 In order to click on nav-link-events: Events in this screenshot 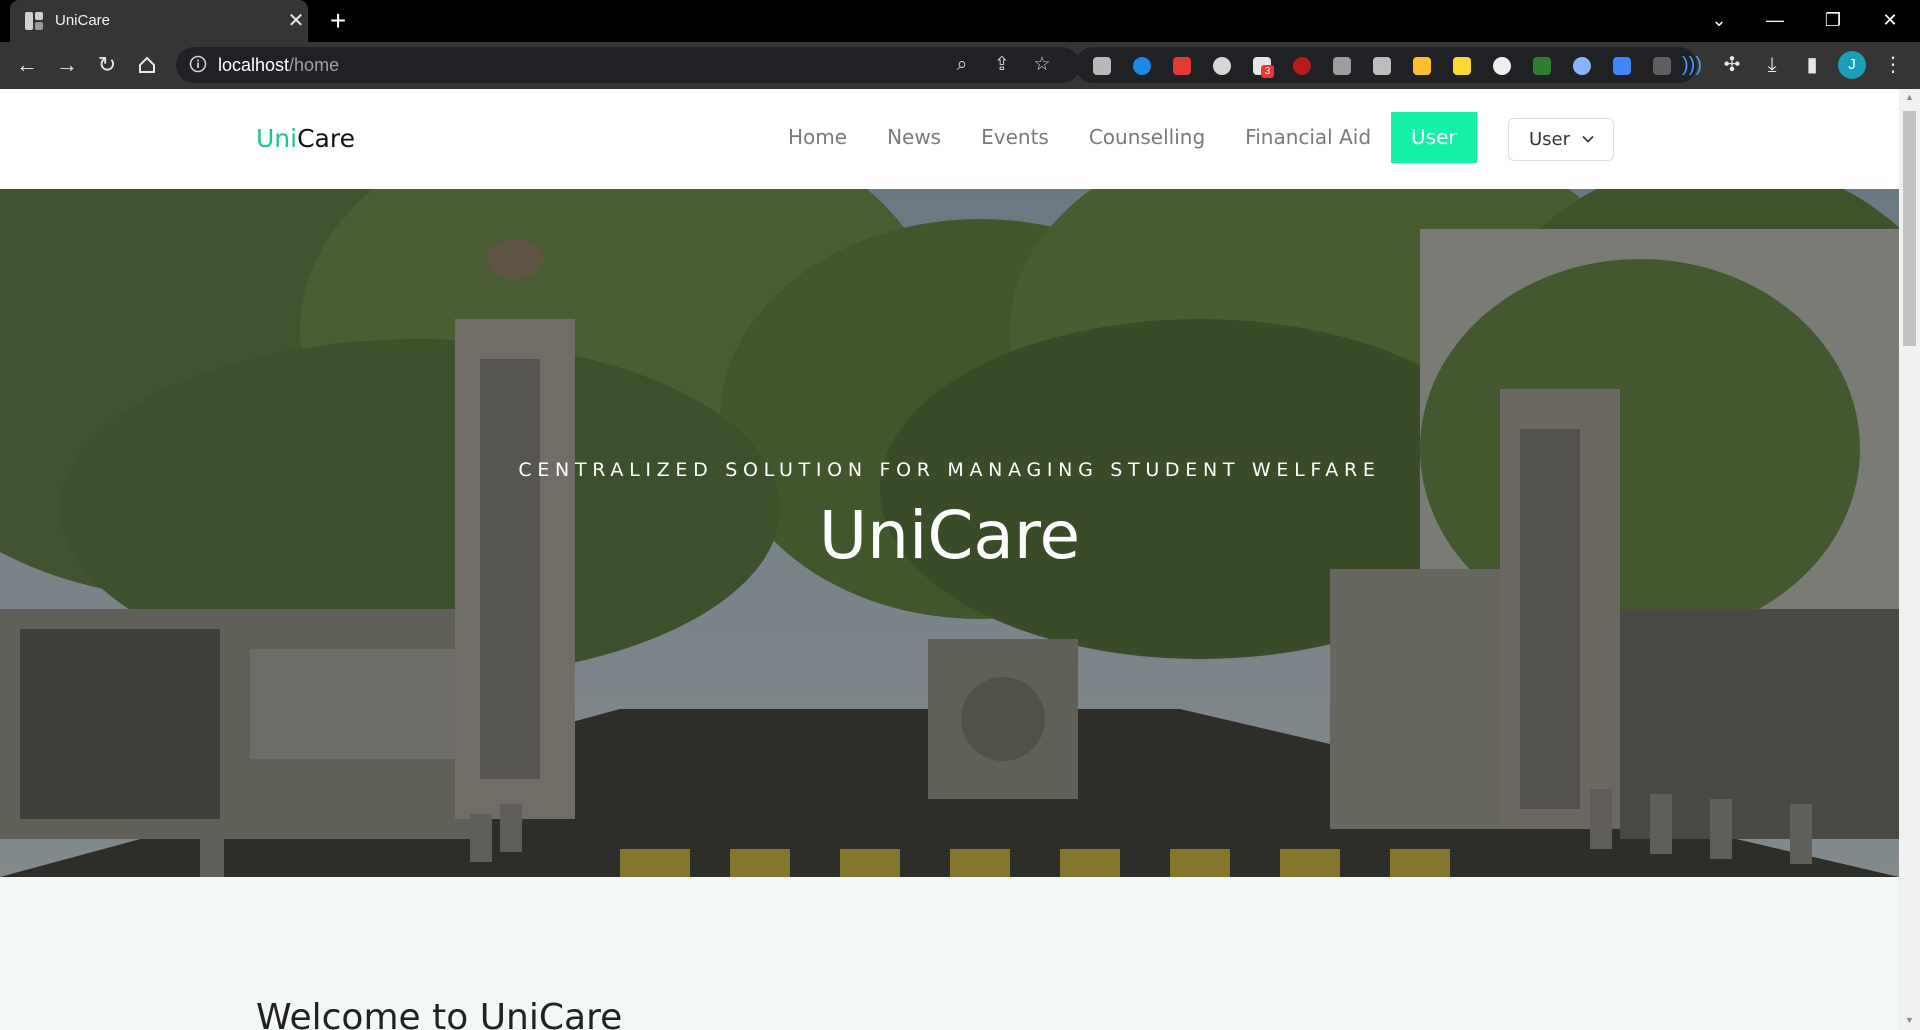, I will do `click(1015, 137)`.